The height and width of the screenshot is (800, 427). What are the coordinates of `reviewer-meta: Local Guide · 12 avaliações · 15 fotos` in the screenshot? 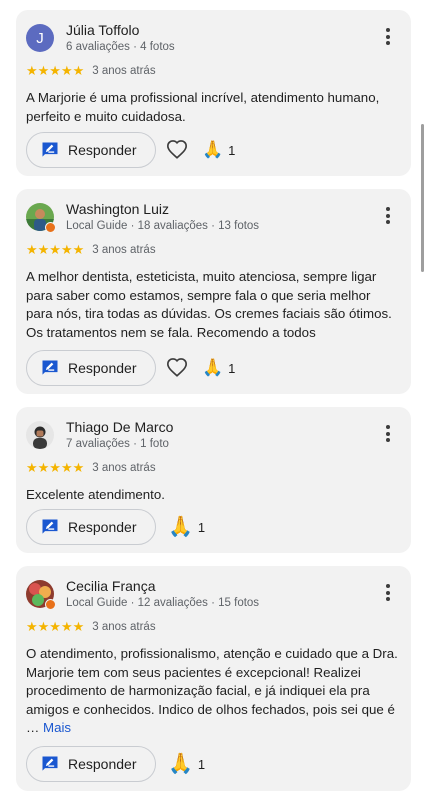 It's located at (163, 603).